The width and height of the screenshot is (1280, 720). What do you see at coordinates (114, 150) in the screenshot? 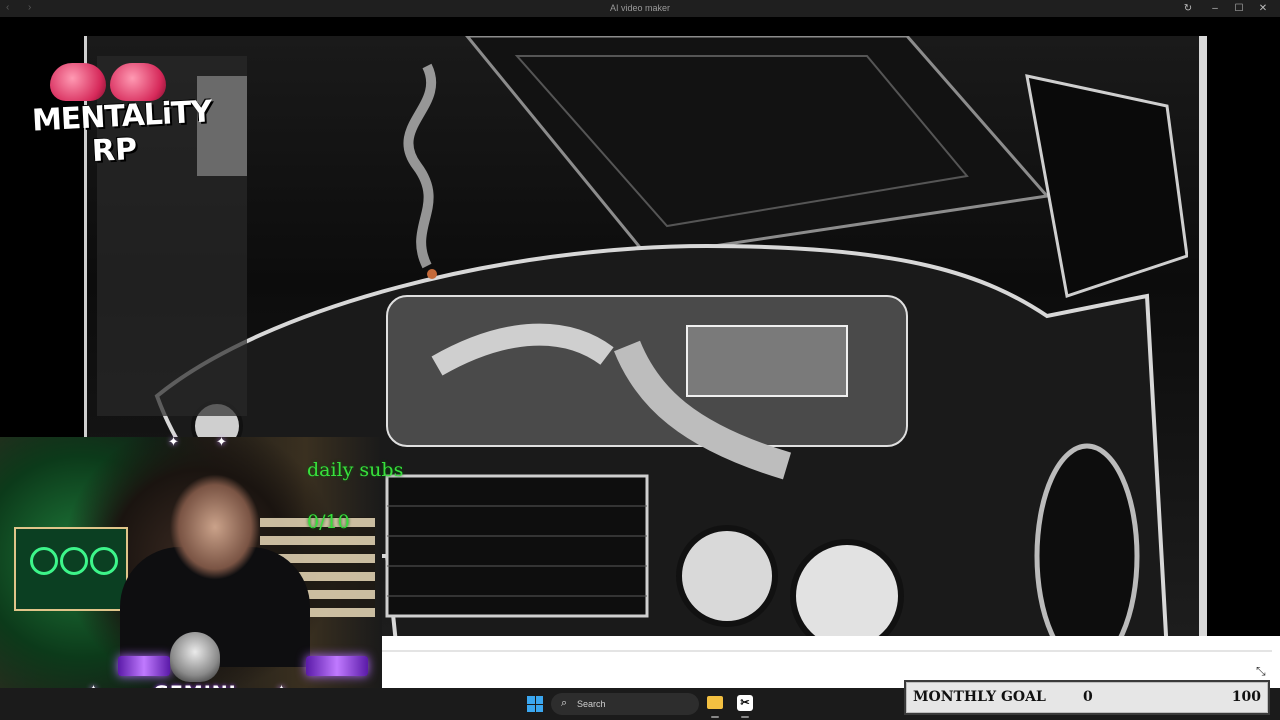
I see `logo-text-line2: RP` at bounding box center [114, 150].